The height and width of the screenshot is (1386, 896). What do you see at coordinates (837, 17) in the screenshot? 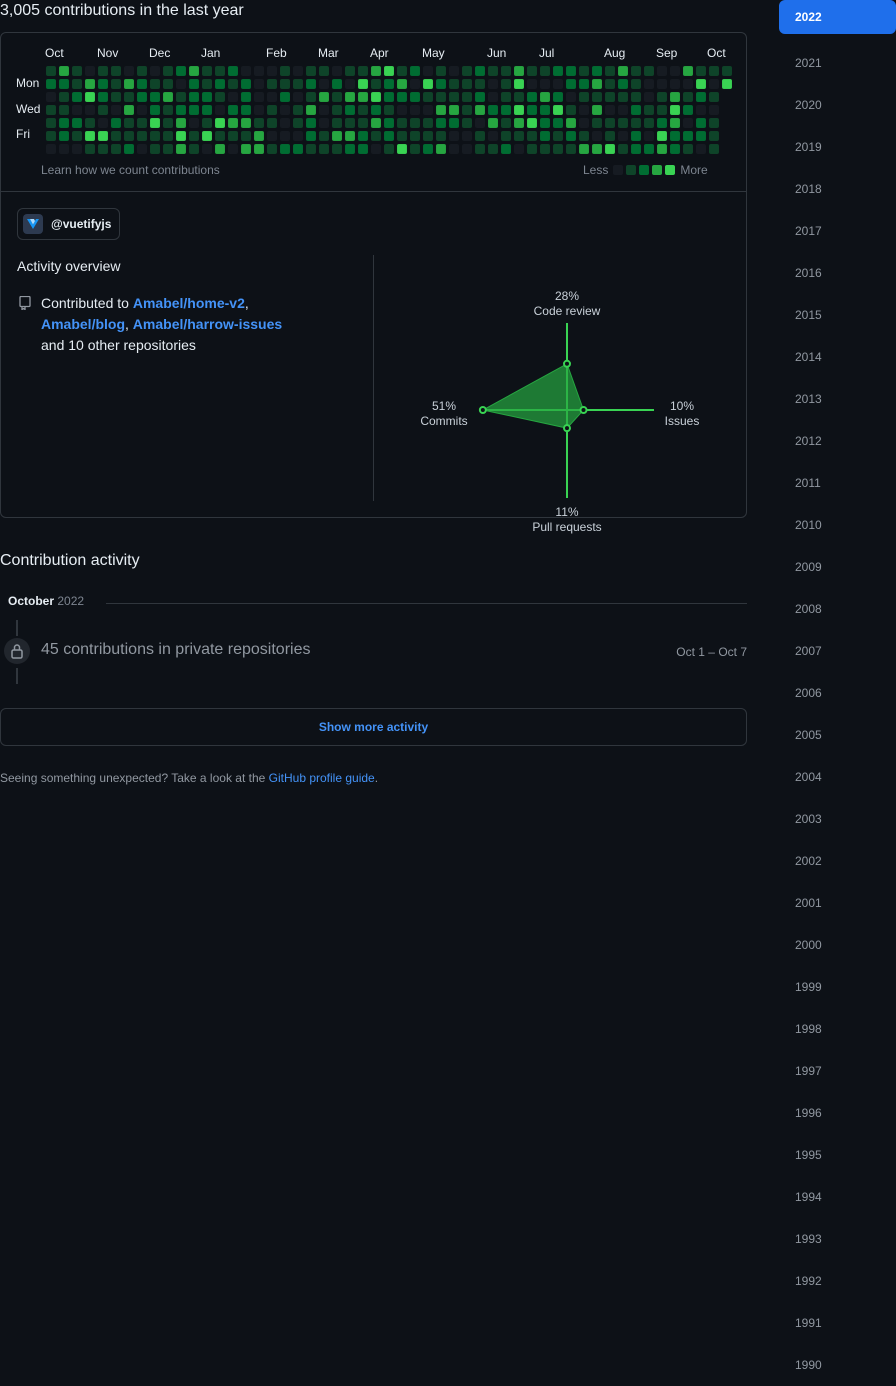
I see `year-link-2022: 2022` at bounding box center [837, 17].